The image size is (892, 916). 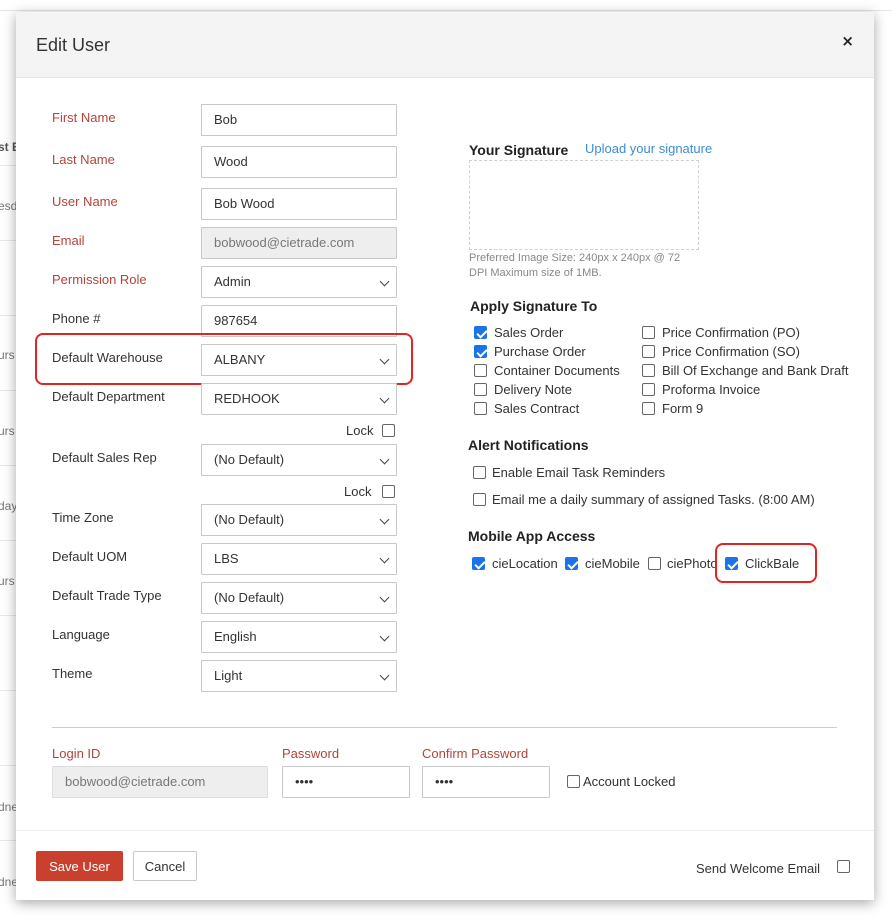 I want to click on time-zone-value: (No Default), so click(x=249, y=519).